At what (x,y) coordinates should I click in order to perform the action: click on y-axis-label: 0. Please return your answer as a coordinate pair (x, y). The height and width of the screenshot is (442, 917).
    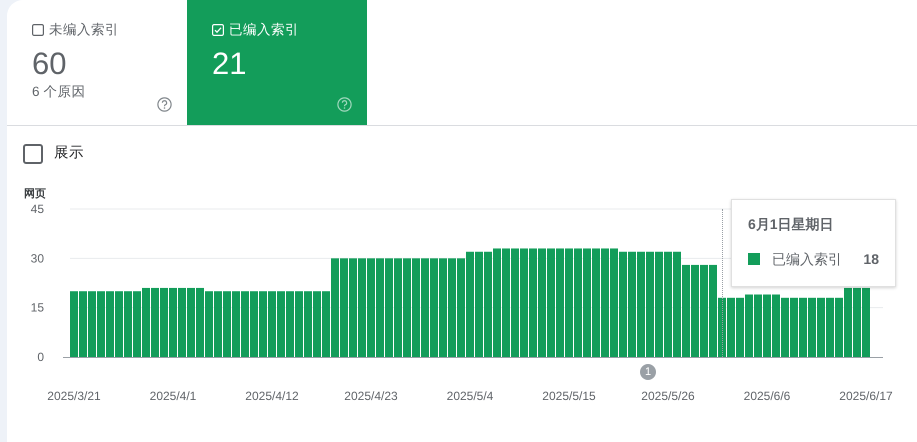
    Looking at the image, I should click on (40, 357).